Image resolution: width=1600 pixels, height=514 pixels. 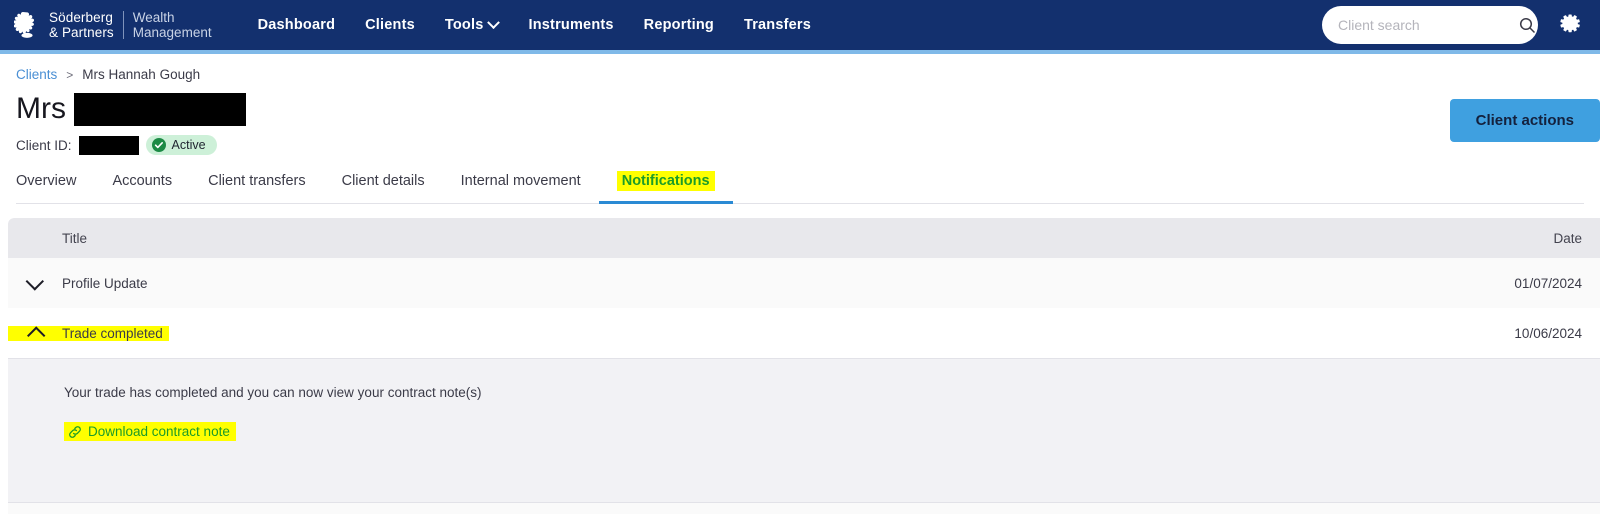 I want to click on notification-date: 10/06/2024, so click(x=1548, y=333).